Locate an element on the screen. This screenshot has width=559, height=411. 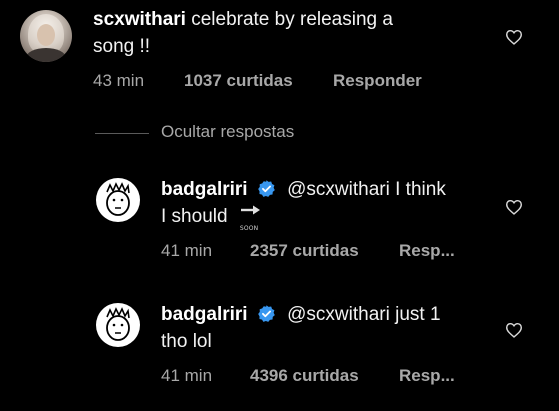
username: scxwithari is located at coordinates (139, 19).